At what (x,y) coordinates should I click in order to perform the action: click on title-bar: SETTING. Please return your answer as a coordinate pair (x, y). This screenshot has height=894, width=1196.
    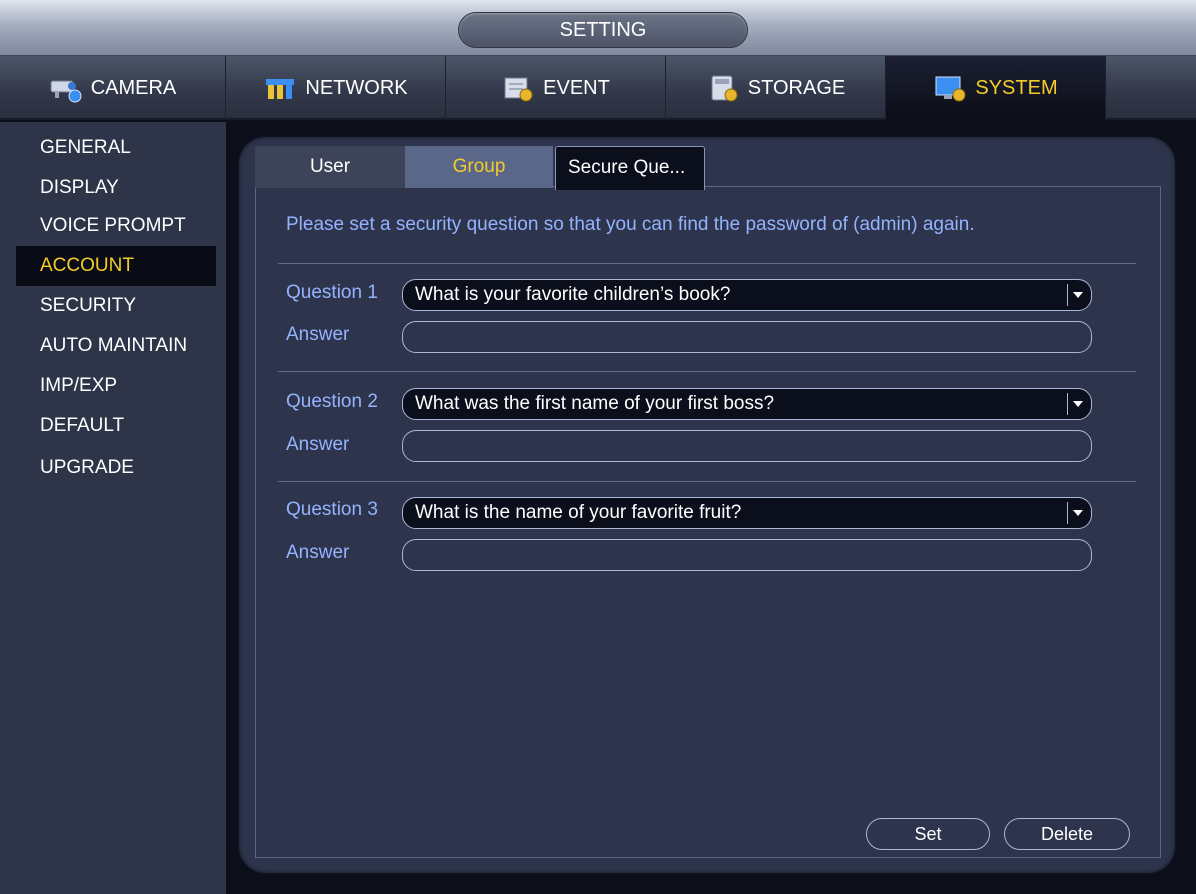
    Looking at the image, I should click on (598, 28).